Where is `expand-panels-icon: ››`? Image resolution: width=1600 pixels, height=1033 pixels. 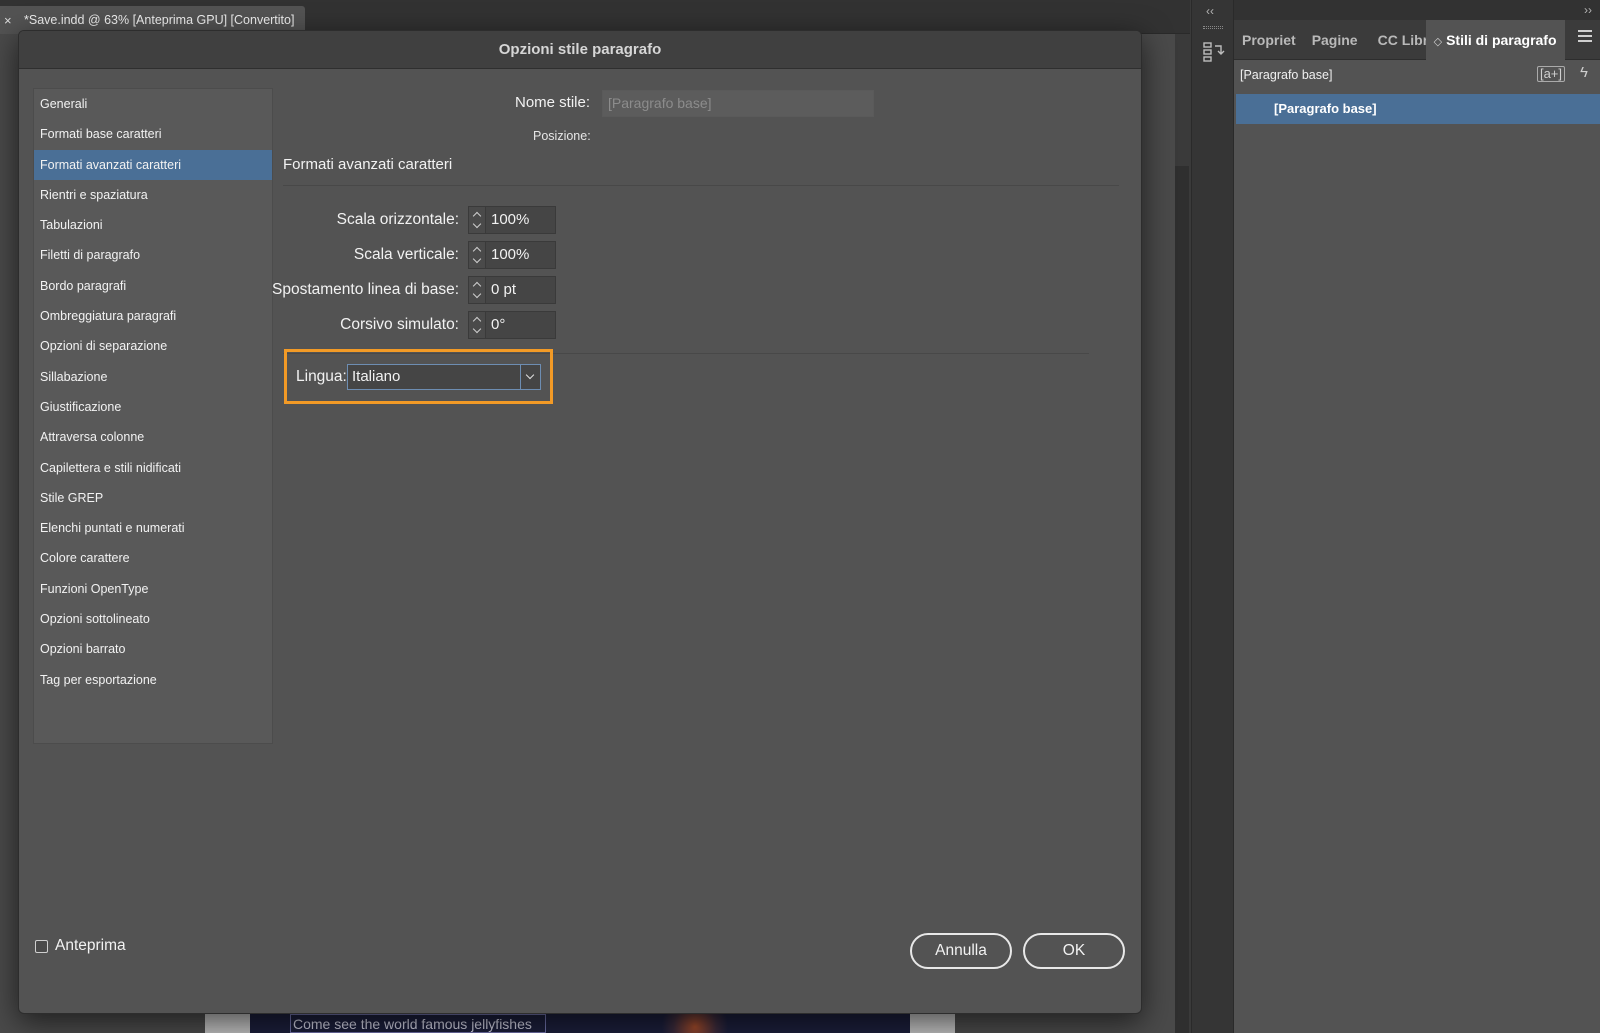
expand-panels-icon: ›› is located at coordinates (1588, 10).